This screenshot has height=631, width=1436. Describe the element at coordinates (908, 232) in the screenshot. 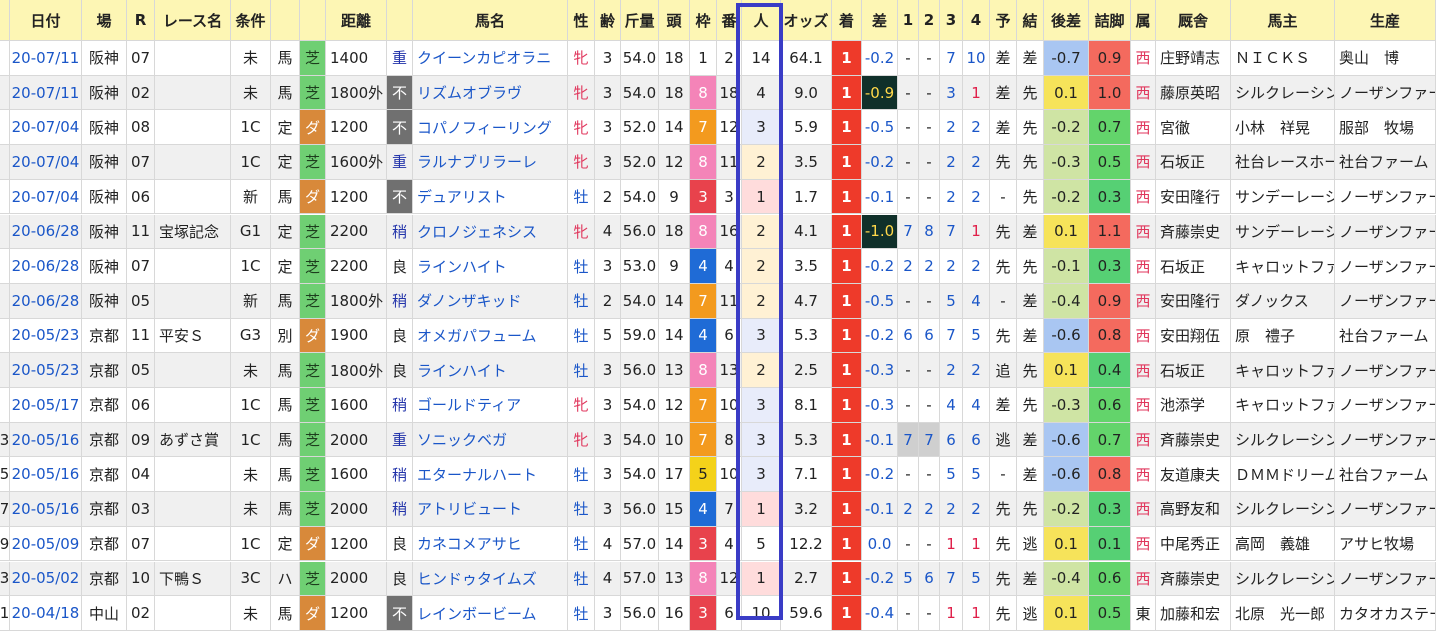

I see `cell-c1: 7` at that location.